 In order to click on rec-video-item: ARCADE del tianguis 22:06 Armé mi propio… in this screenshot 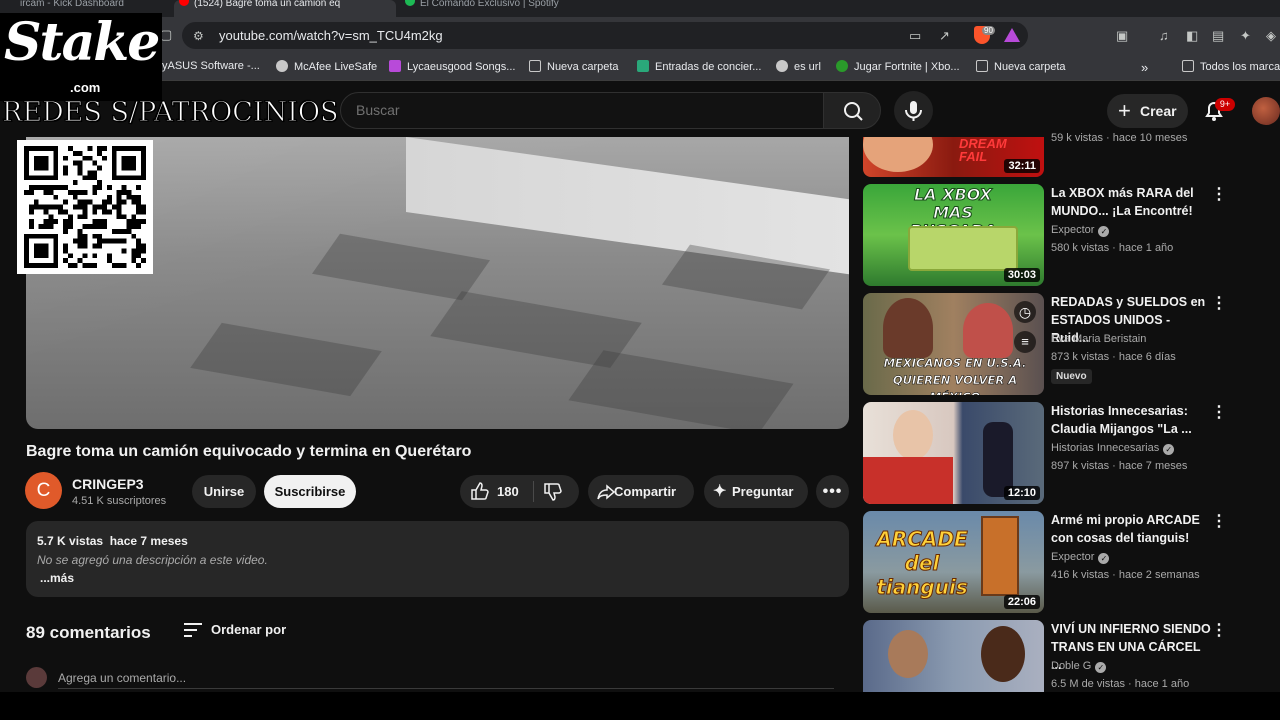, I will do `click(1045, 562)`.